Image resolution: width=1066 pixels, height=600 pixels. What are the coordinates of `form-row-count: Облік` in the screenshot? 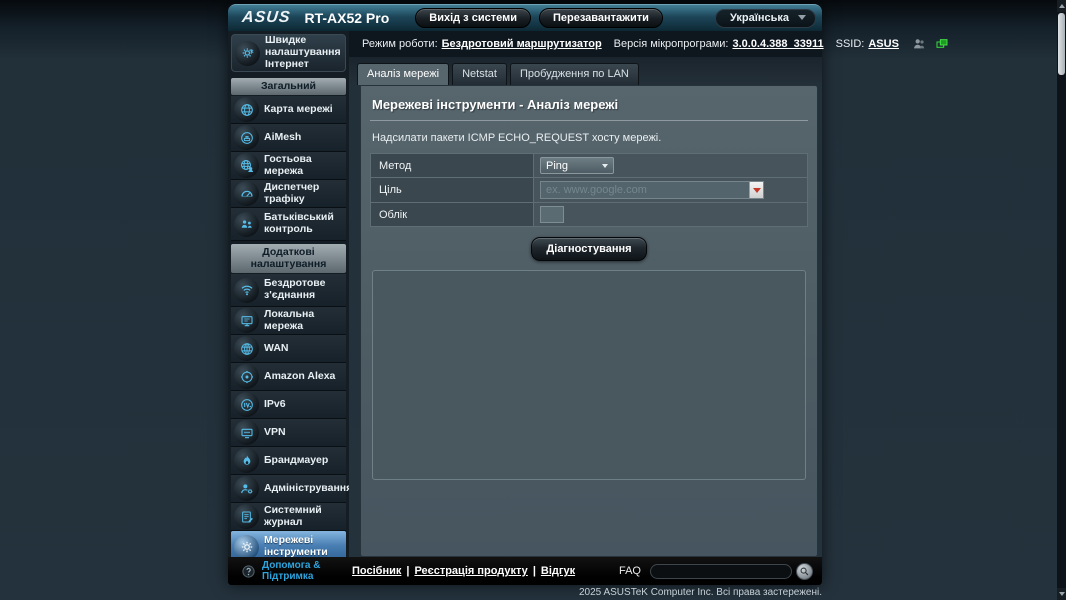 It's located at (589, 214).